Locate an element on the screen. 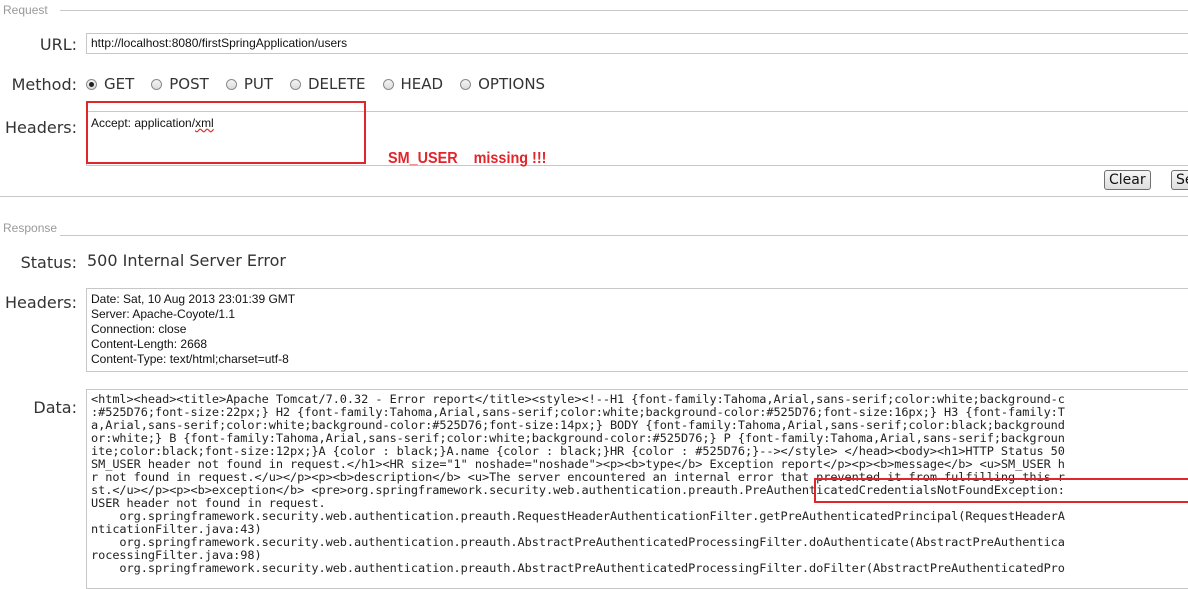  method-option-get: GET is located at coordinates (110, 84).